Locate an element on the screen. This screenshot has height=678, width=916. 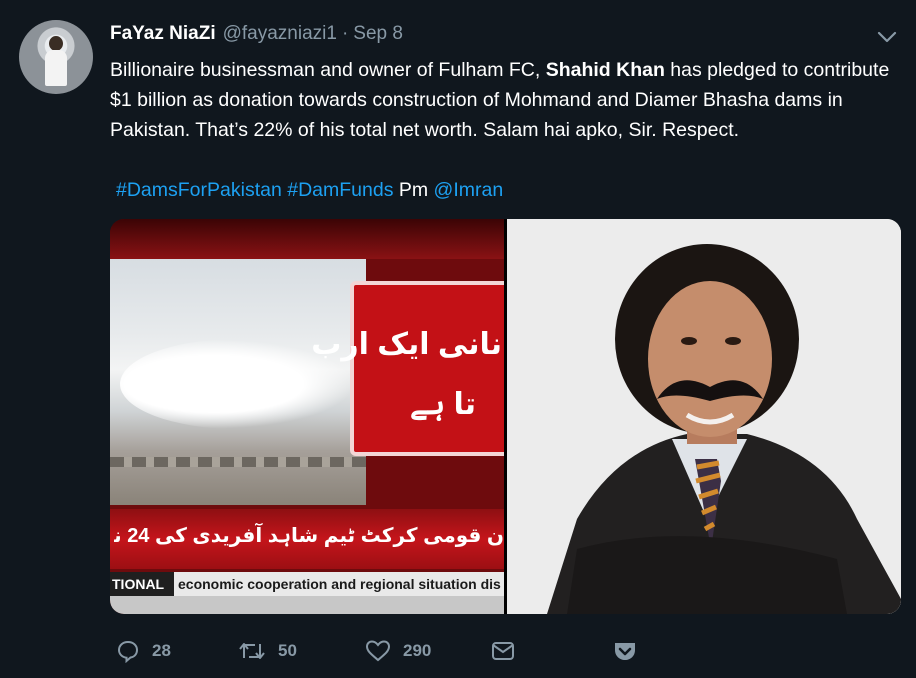
hashtag-damfunds: #DamFunds is located at coordinates (340, 190).